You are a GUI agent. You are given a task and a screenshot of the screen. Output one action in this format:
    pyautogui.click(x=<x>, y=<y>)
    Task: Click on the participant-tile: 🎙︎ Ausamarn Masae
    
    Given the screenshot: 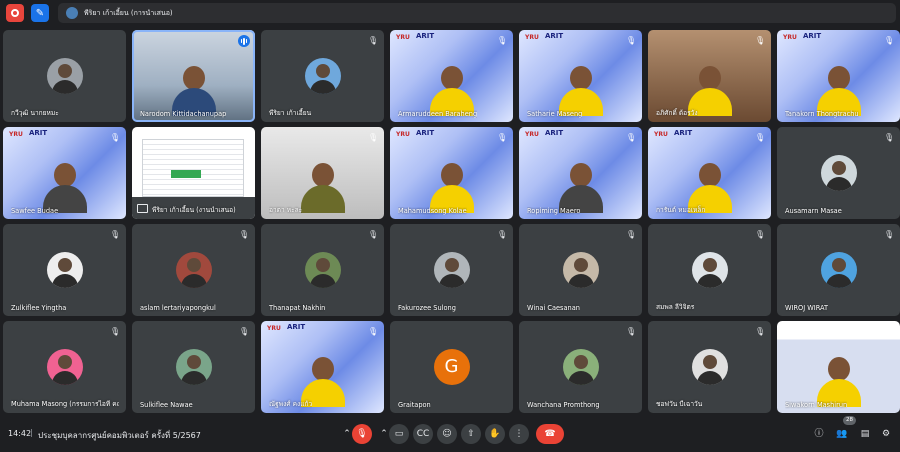 What is the action you would take?
    pyautogui.click(x=838, y=173)
    